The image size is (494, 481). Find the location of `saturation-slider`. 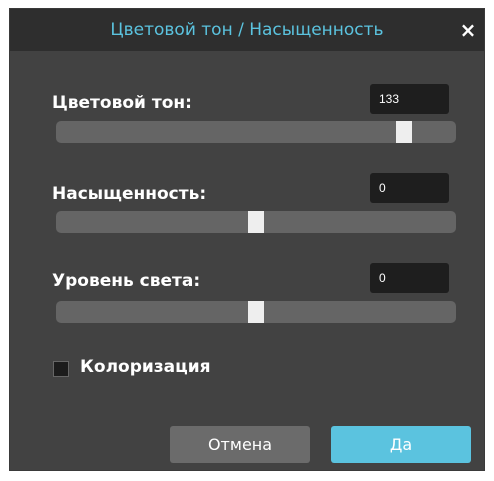

saturation-slider is located at coordinates (256, 222).